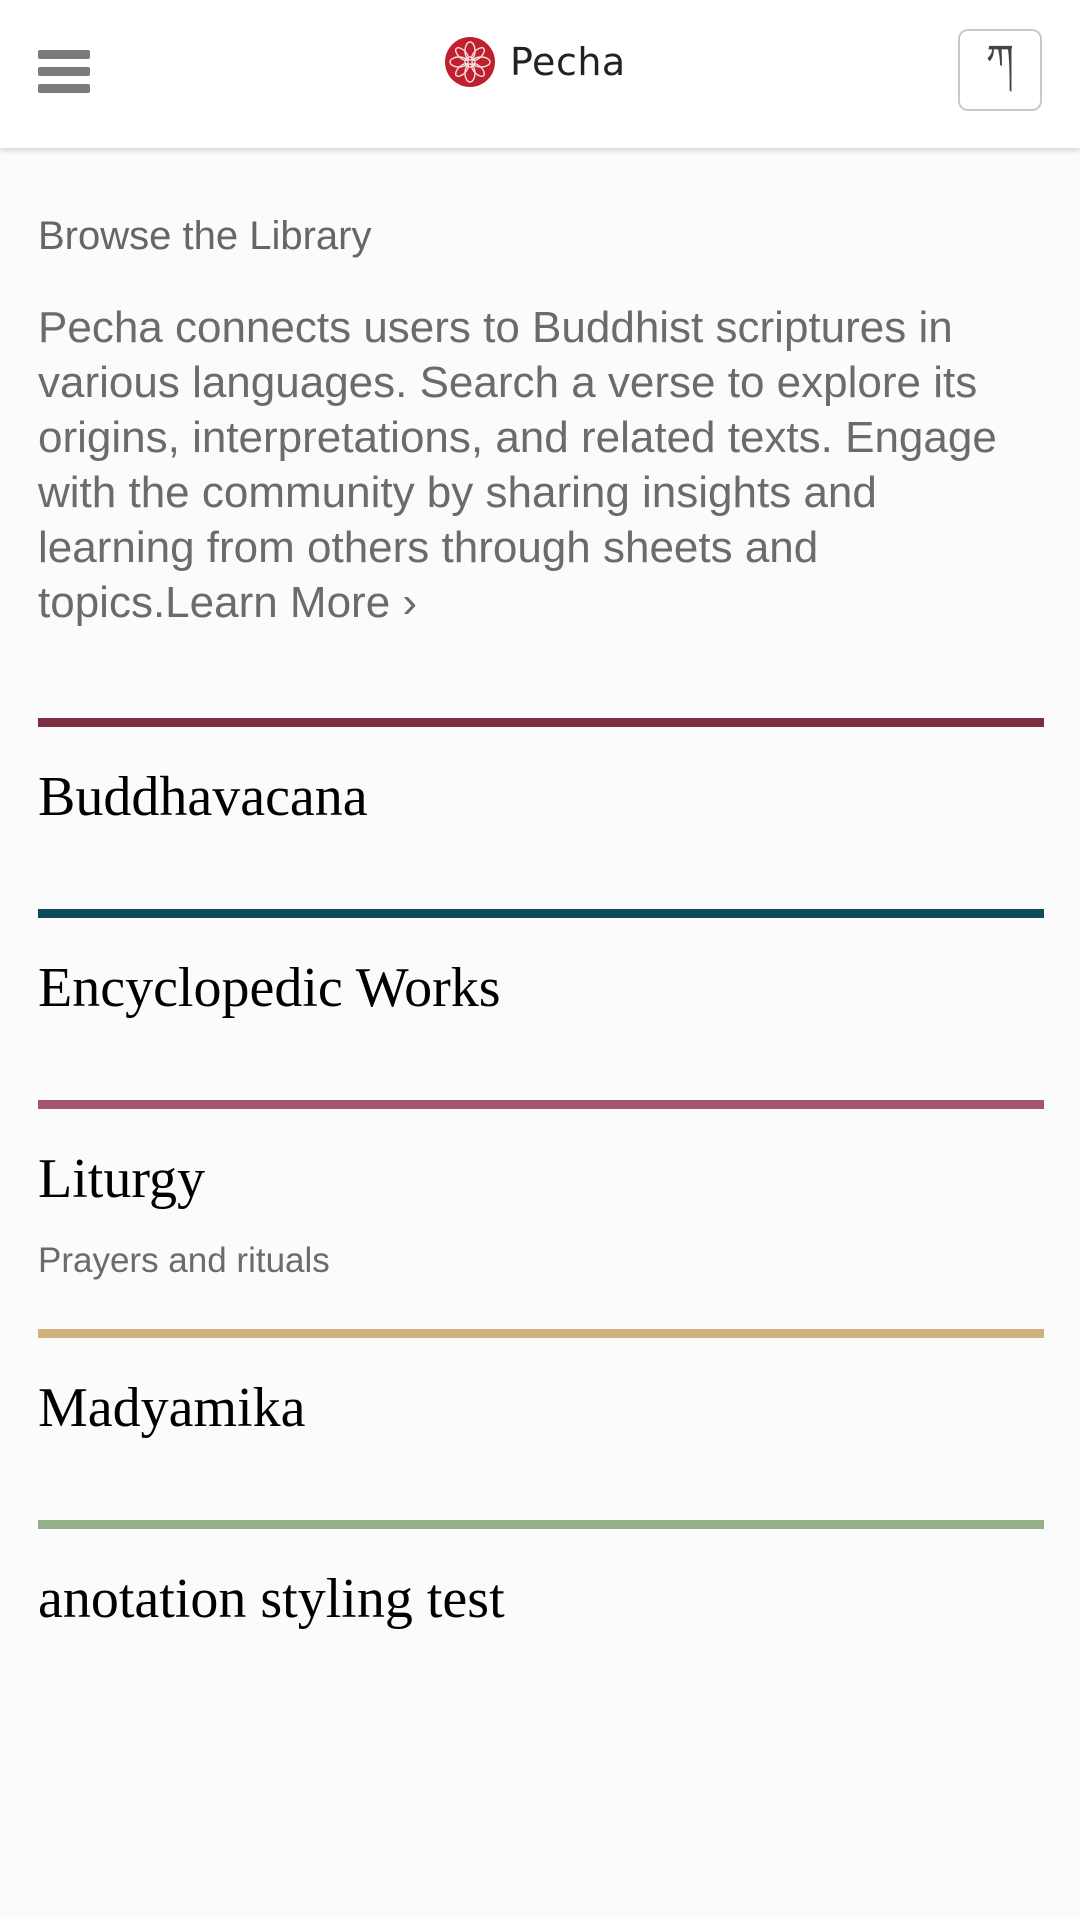  What do you see at coordinates (184, 1260) in the screenshot?
I see `category-subtitle: Prayers and rituals` at bounding box center [184, 1260].